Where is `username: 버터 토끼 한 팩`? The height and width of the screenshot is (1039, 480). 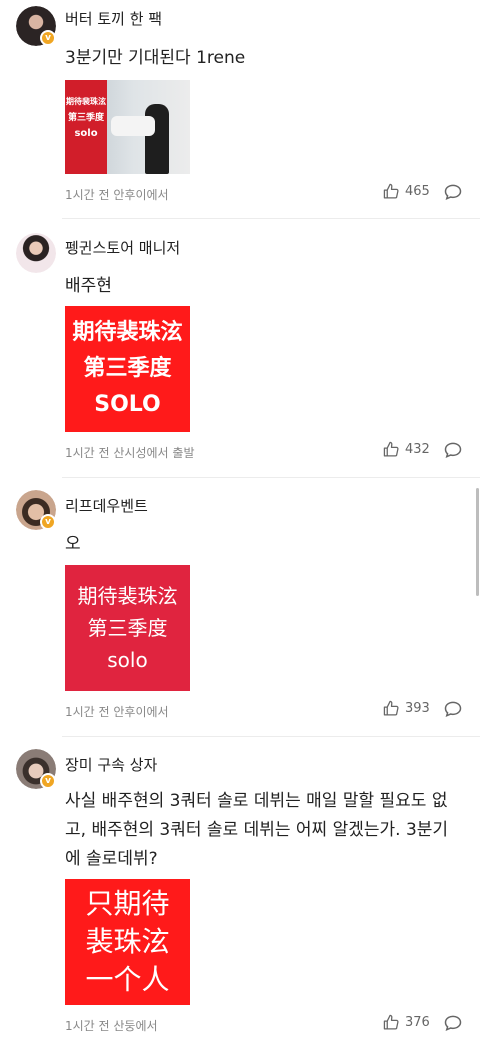 username: 버터 토끼 한 팩 is located at coordinates (113, 18).